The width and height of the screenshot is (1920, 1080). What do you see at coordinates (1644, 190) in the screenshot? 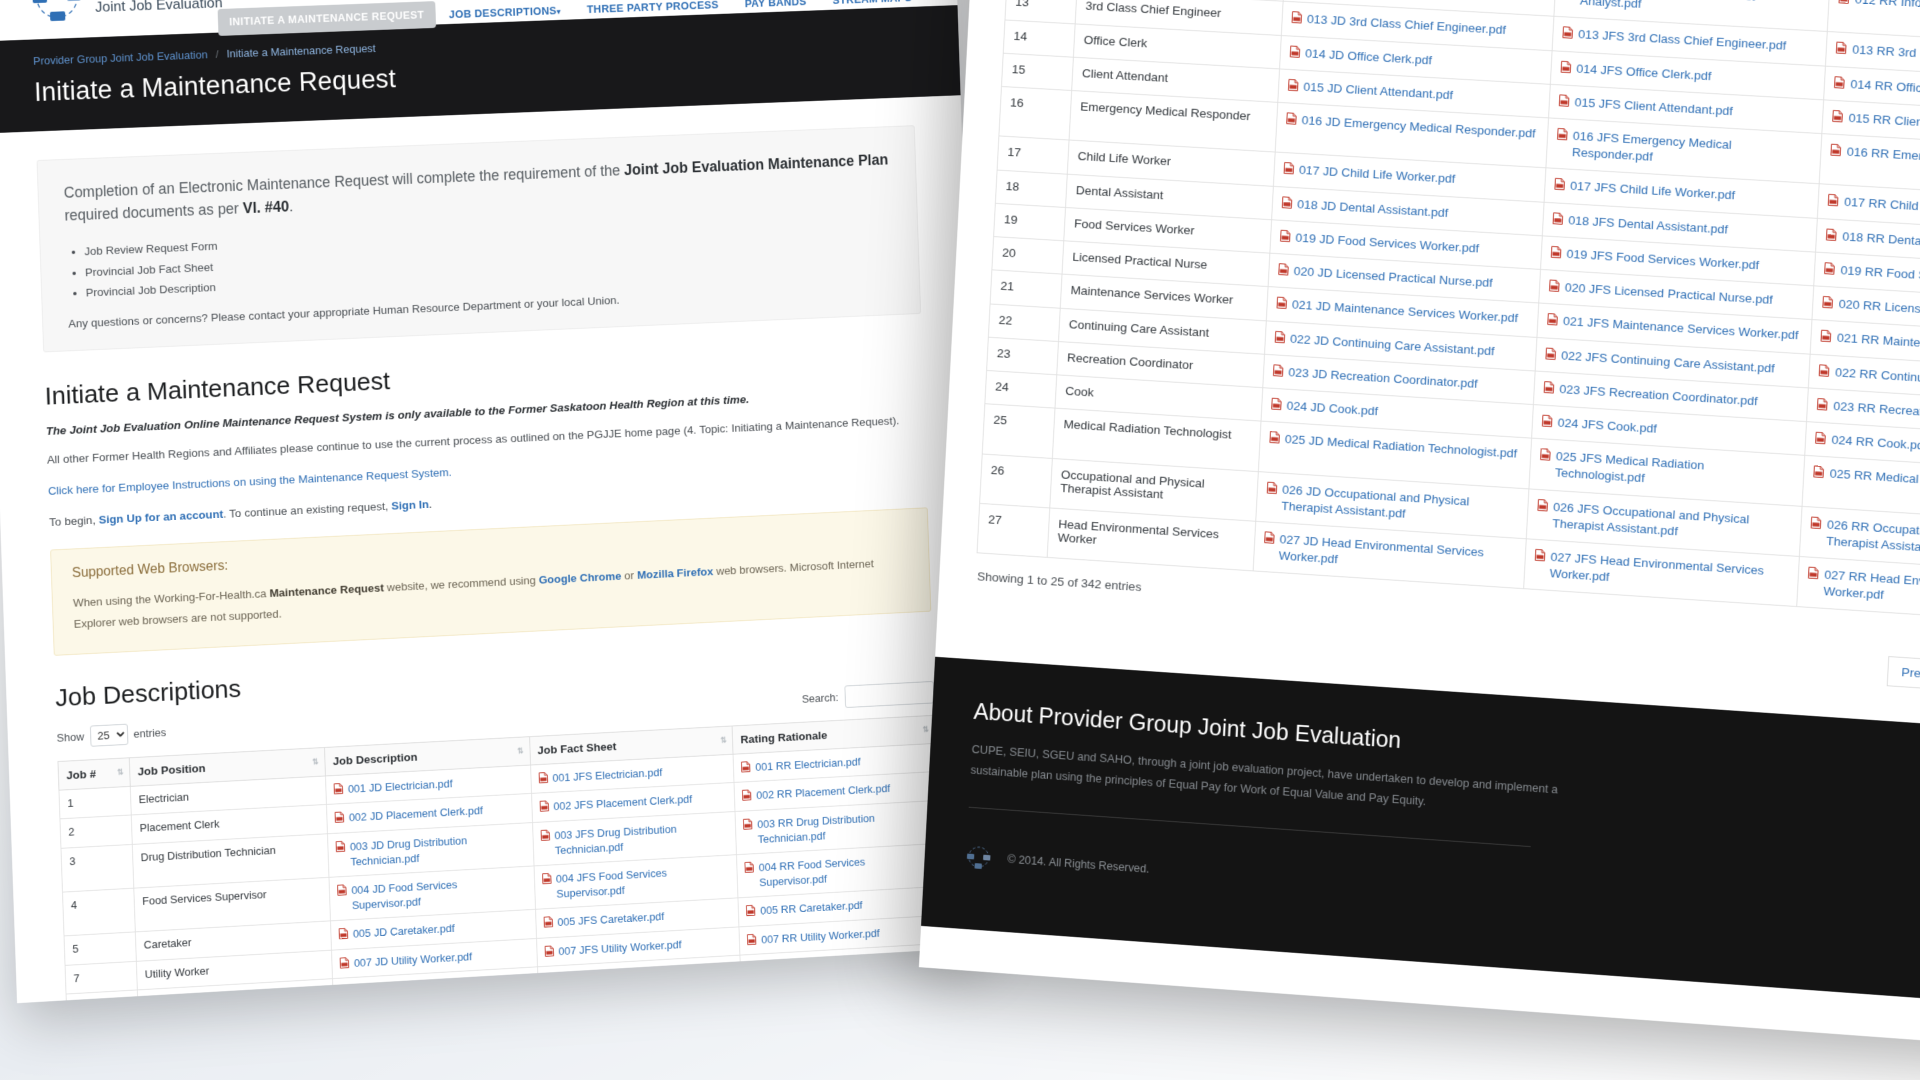
I see `job-fact-sheet-pdf-link: 017 JFS Child Life Worker.pdf` at bounding box center [1644, 190].